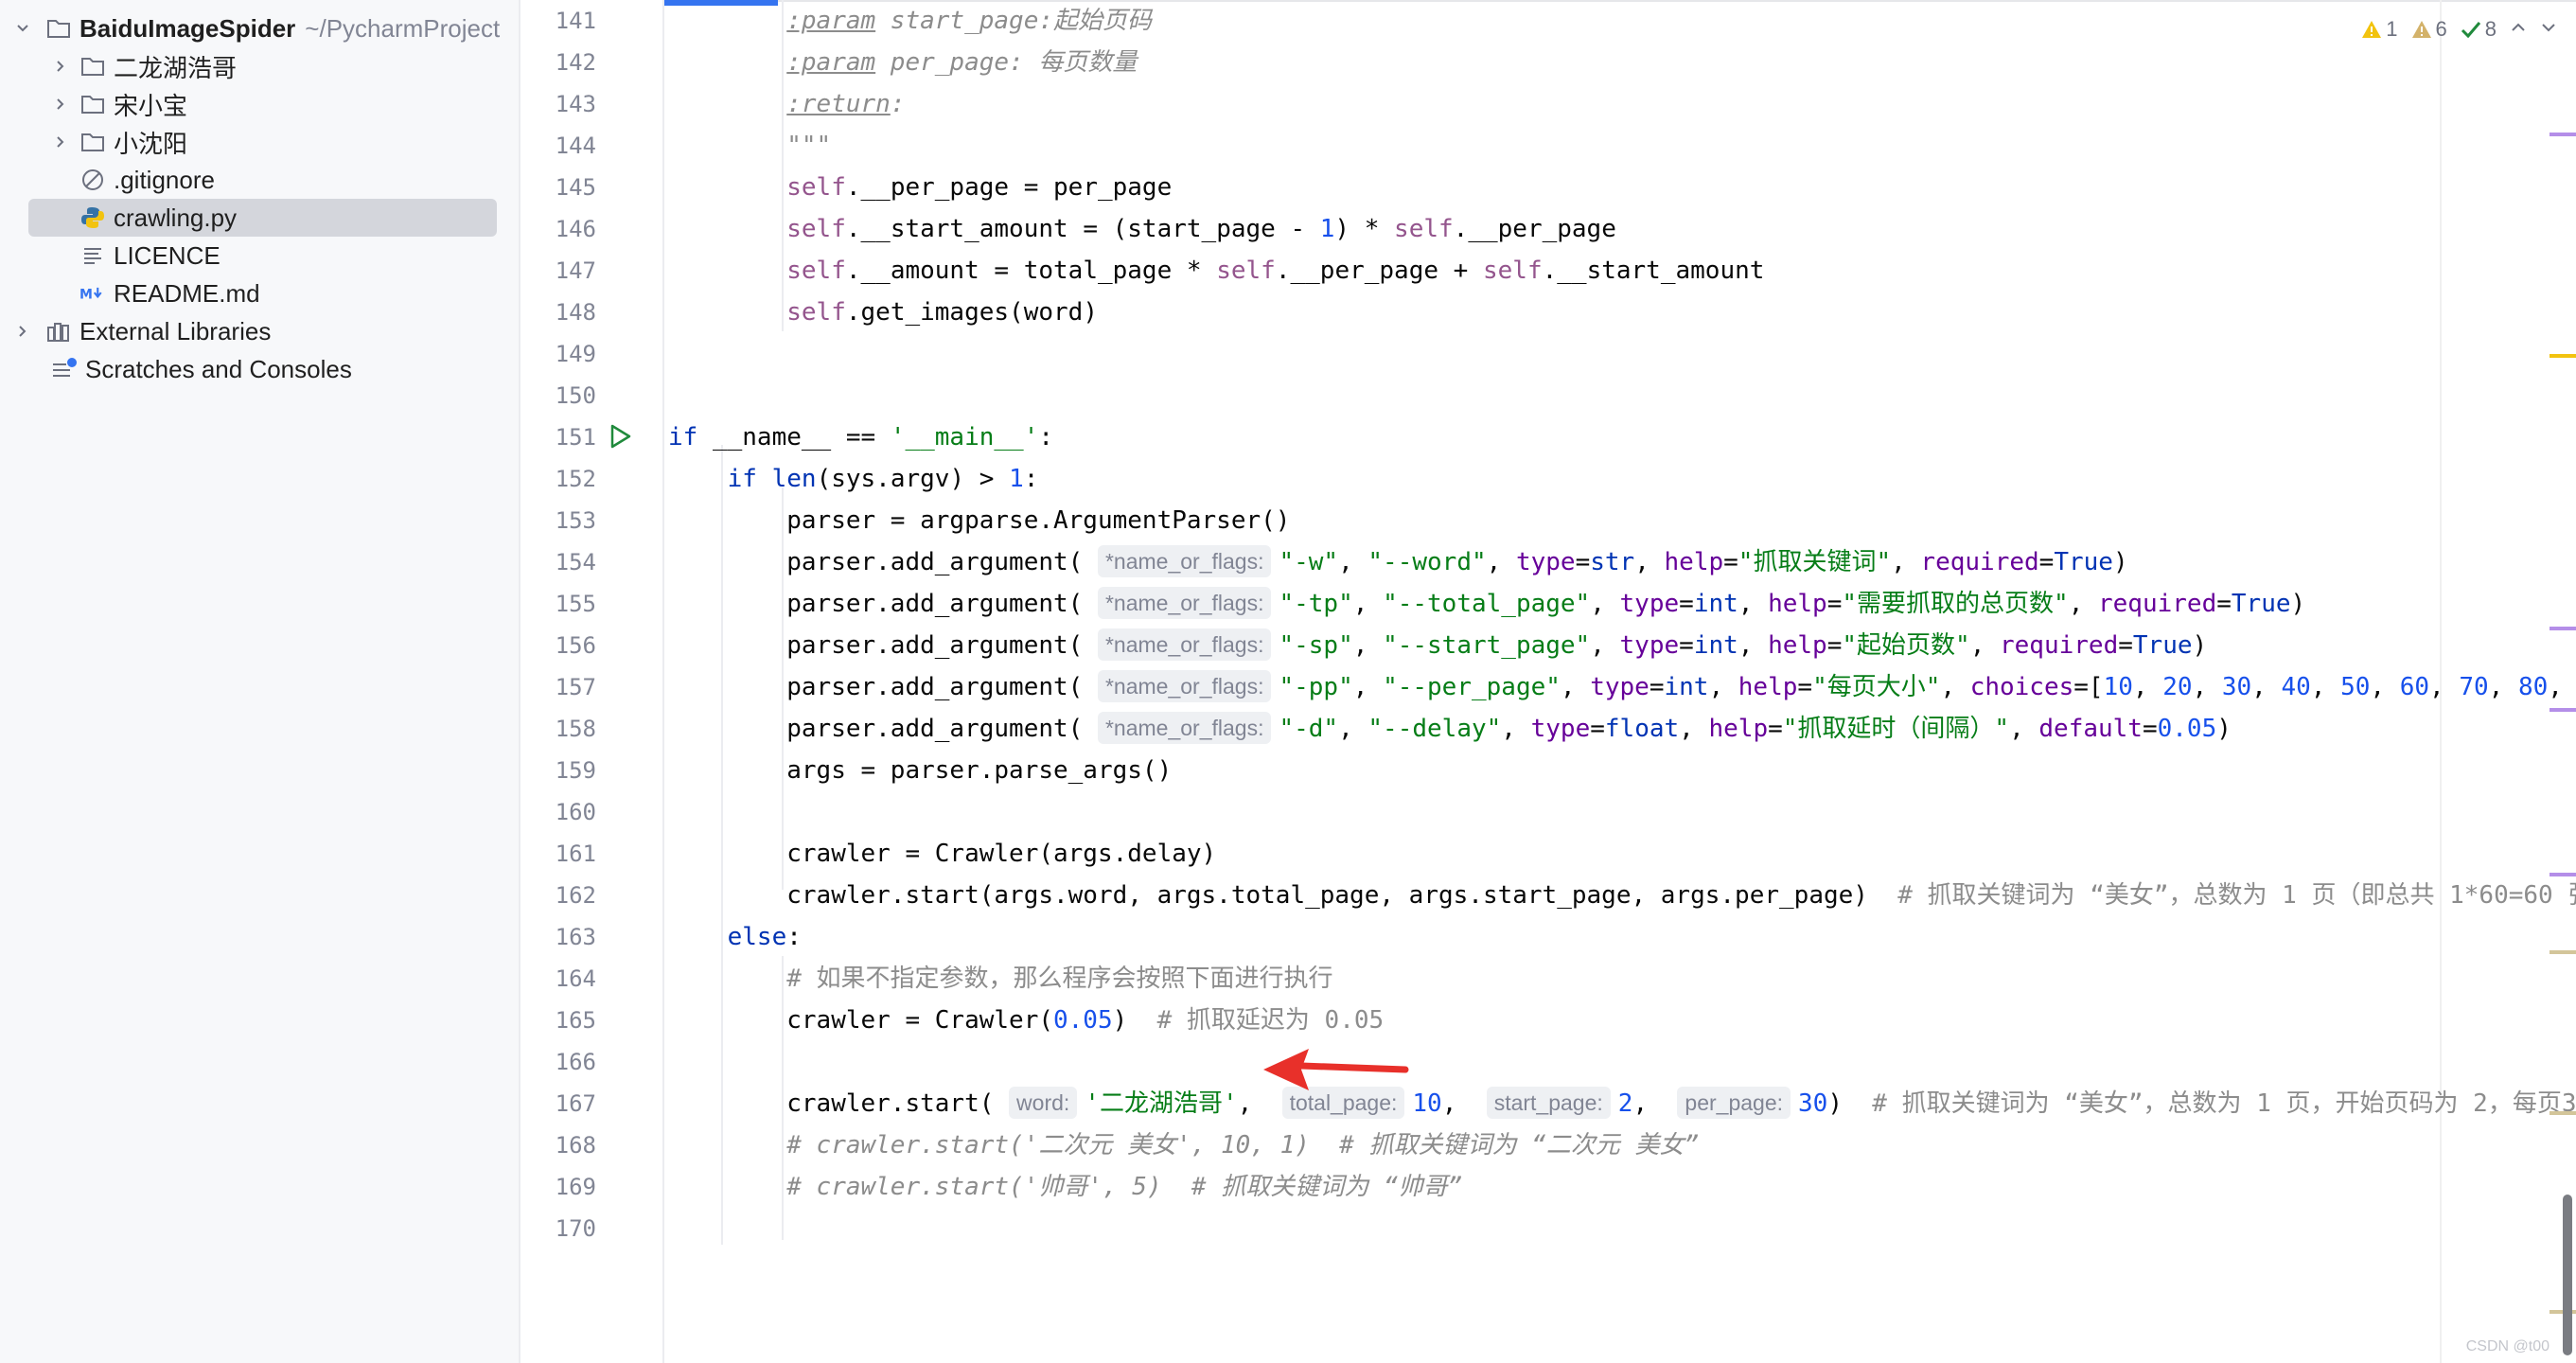  I want to click on run-icon, so click(620, 436).